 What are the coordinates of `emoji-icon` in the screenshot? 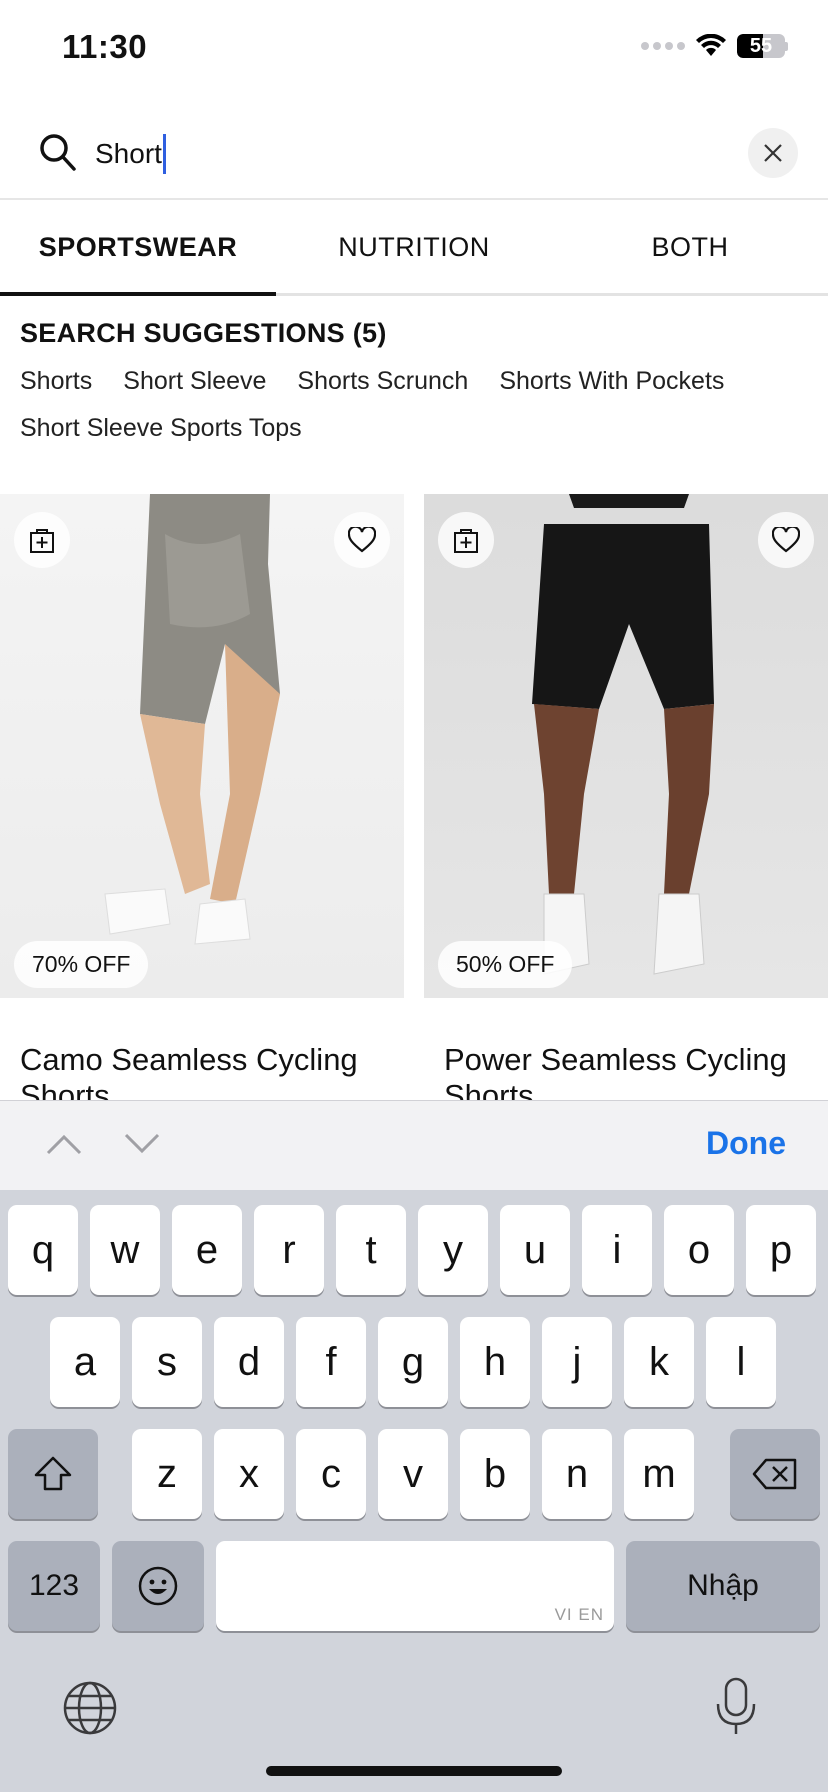 It's located at (158, 1586).